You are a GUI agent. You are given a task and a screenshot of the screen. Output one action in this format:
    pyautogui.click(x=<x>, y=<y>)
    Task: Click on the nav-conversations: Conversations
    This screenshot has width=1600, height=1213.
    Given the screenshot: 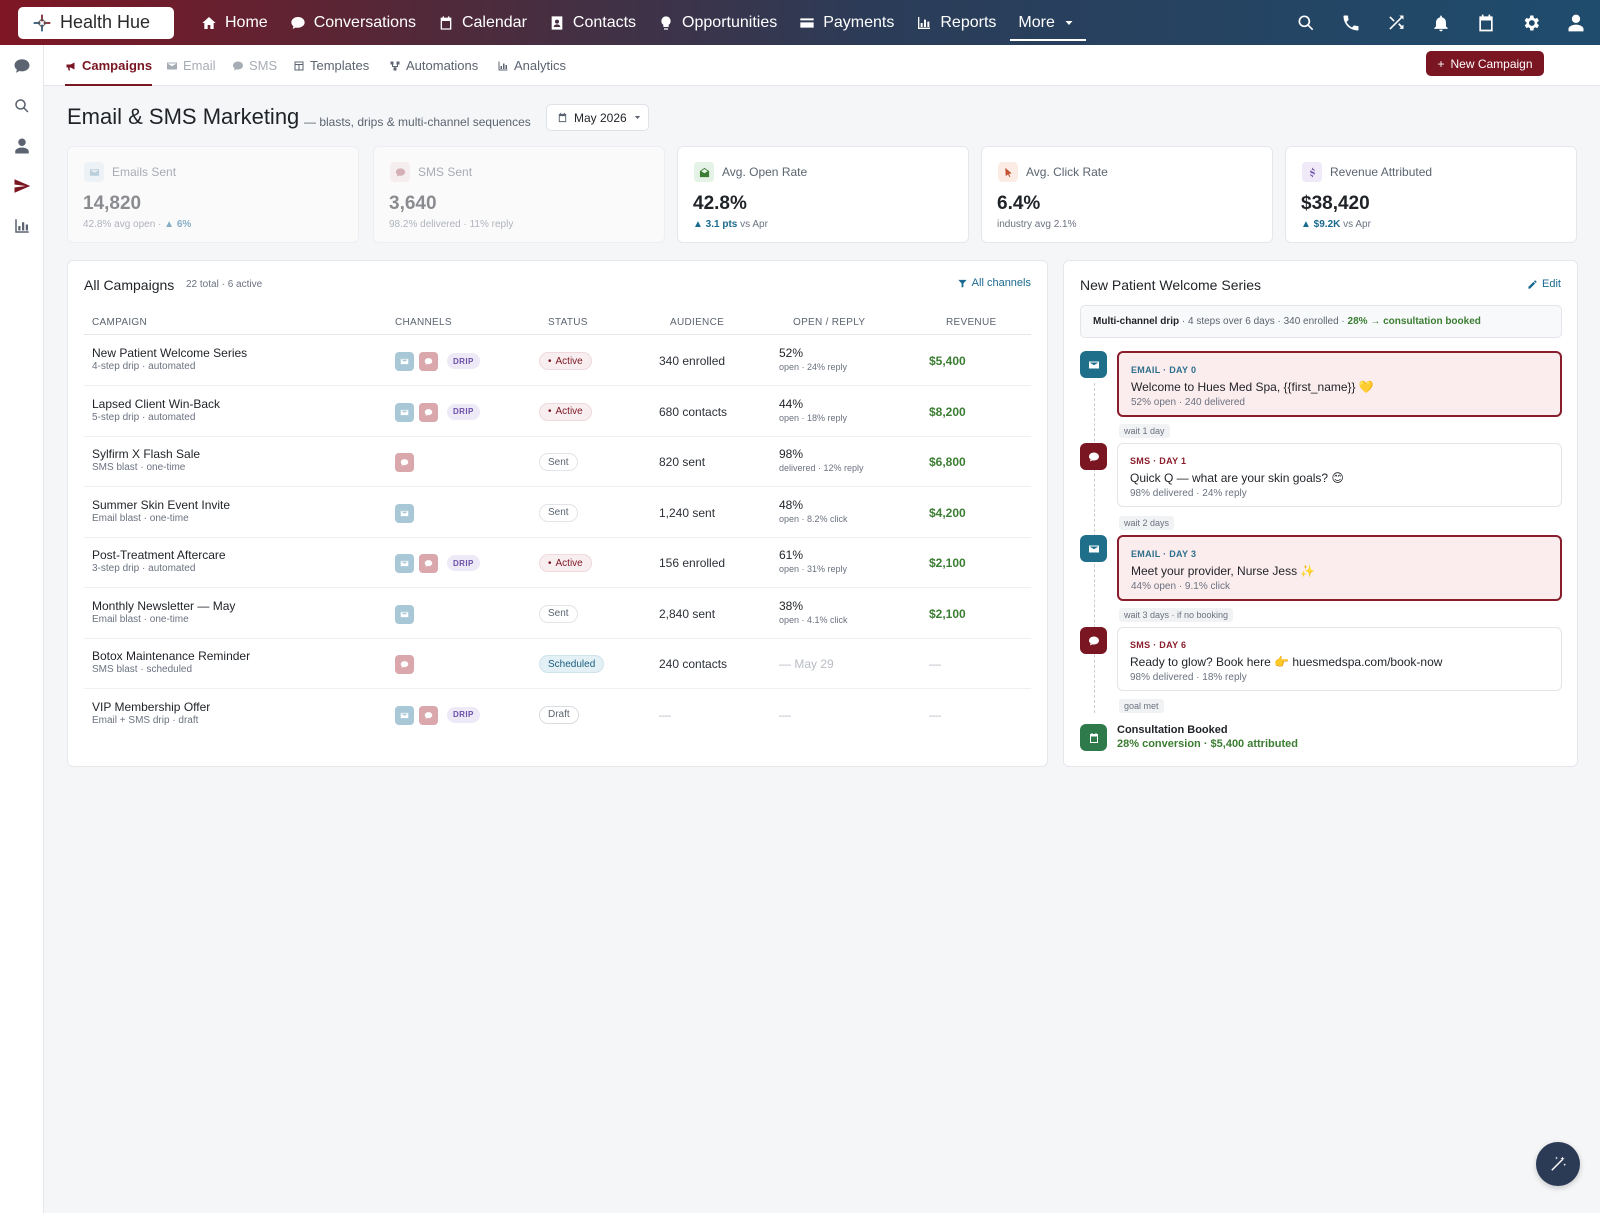 What is the action you would take?
    pyautogui.click(x=353, y=22)
    